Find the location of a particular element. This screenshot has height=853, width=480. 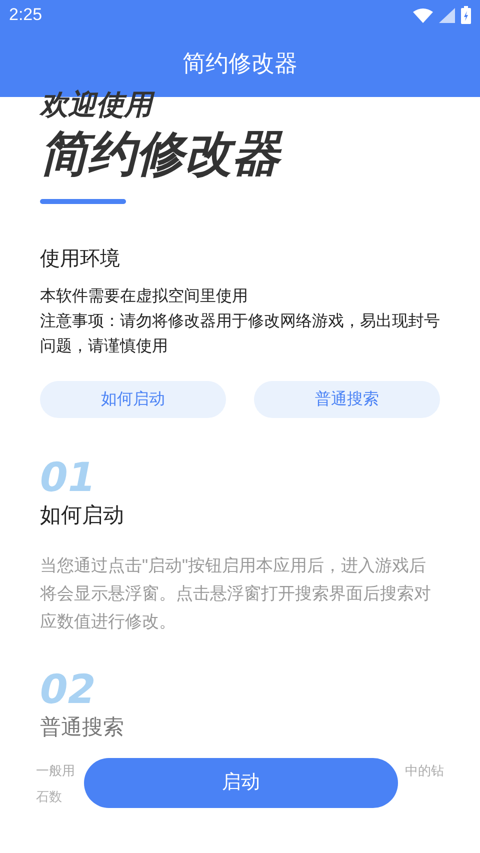

shortcut-button: 如何启动 is located at coordinates (133, 399).